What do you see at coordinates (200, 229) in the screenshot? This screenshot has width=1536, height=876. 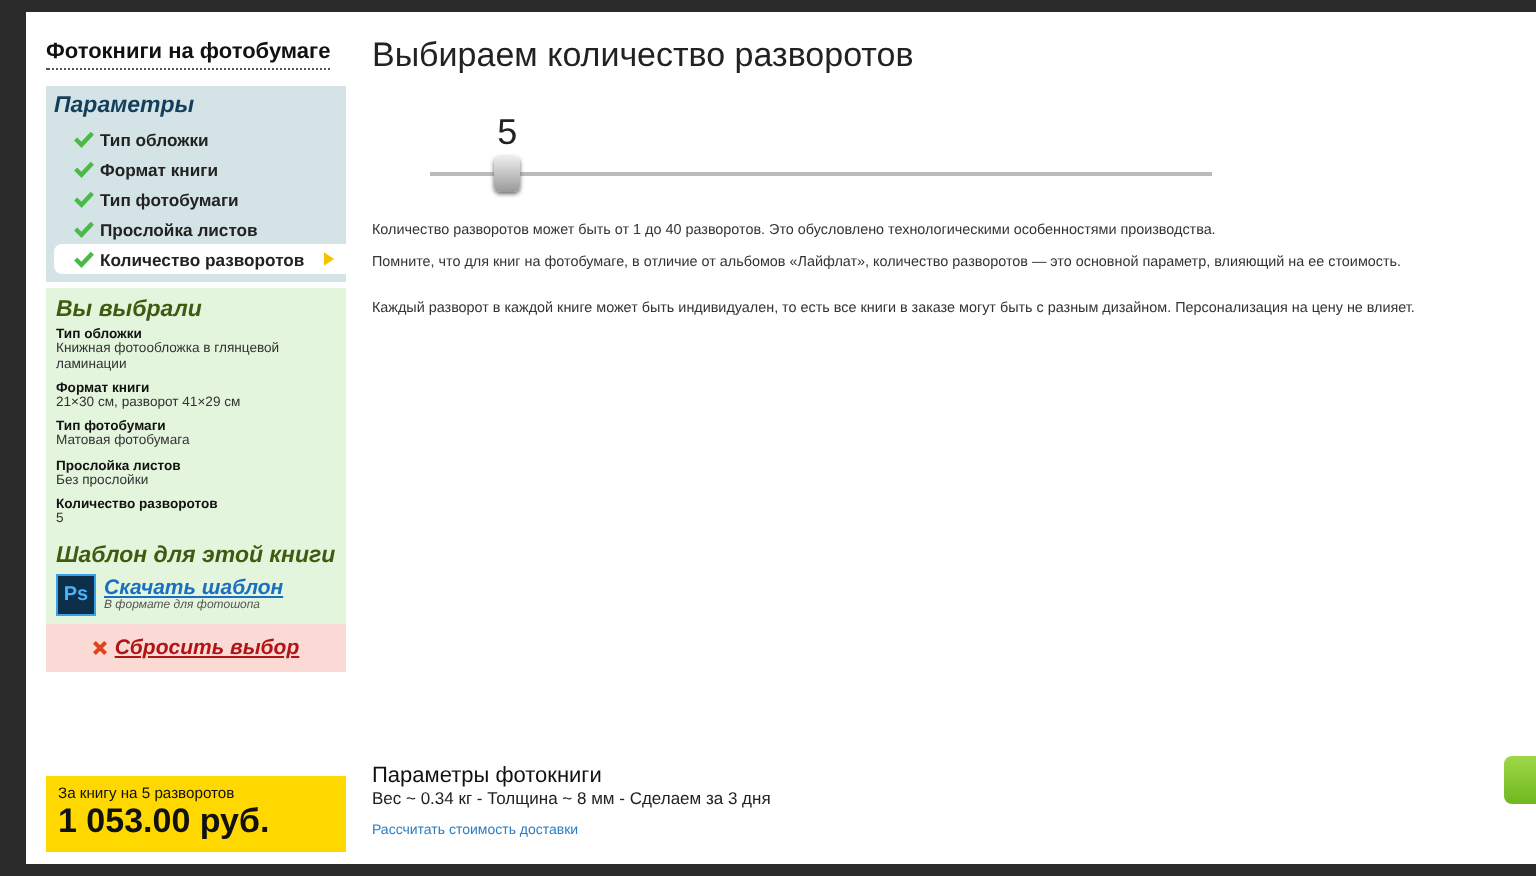 I see `step-item: Прослойка листов` at bounding box center [200, 229].